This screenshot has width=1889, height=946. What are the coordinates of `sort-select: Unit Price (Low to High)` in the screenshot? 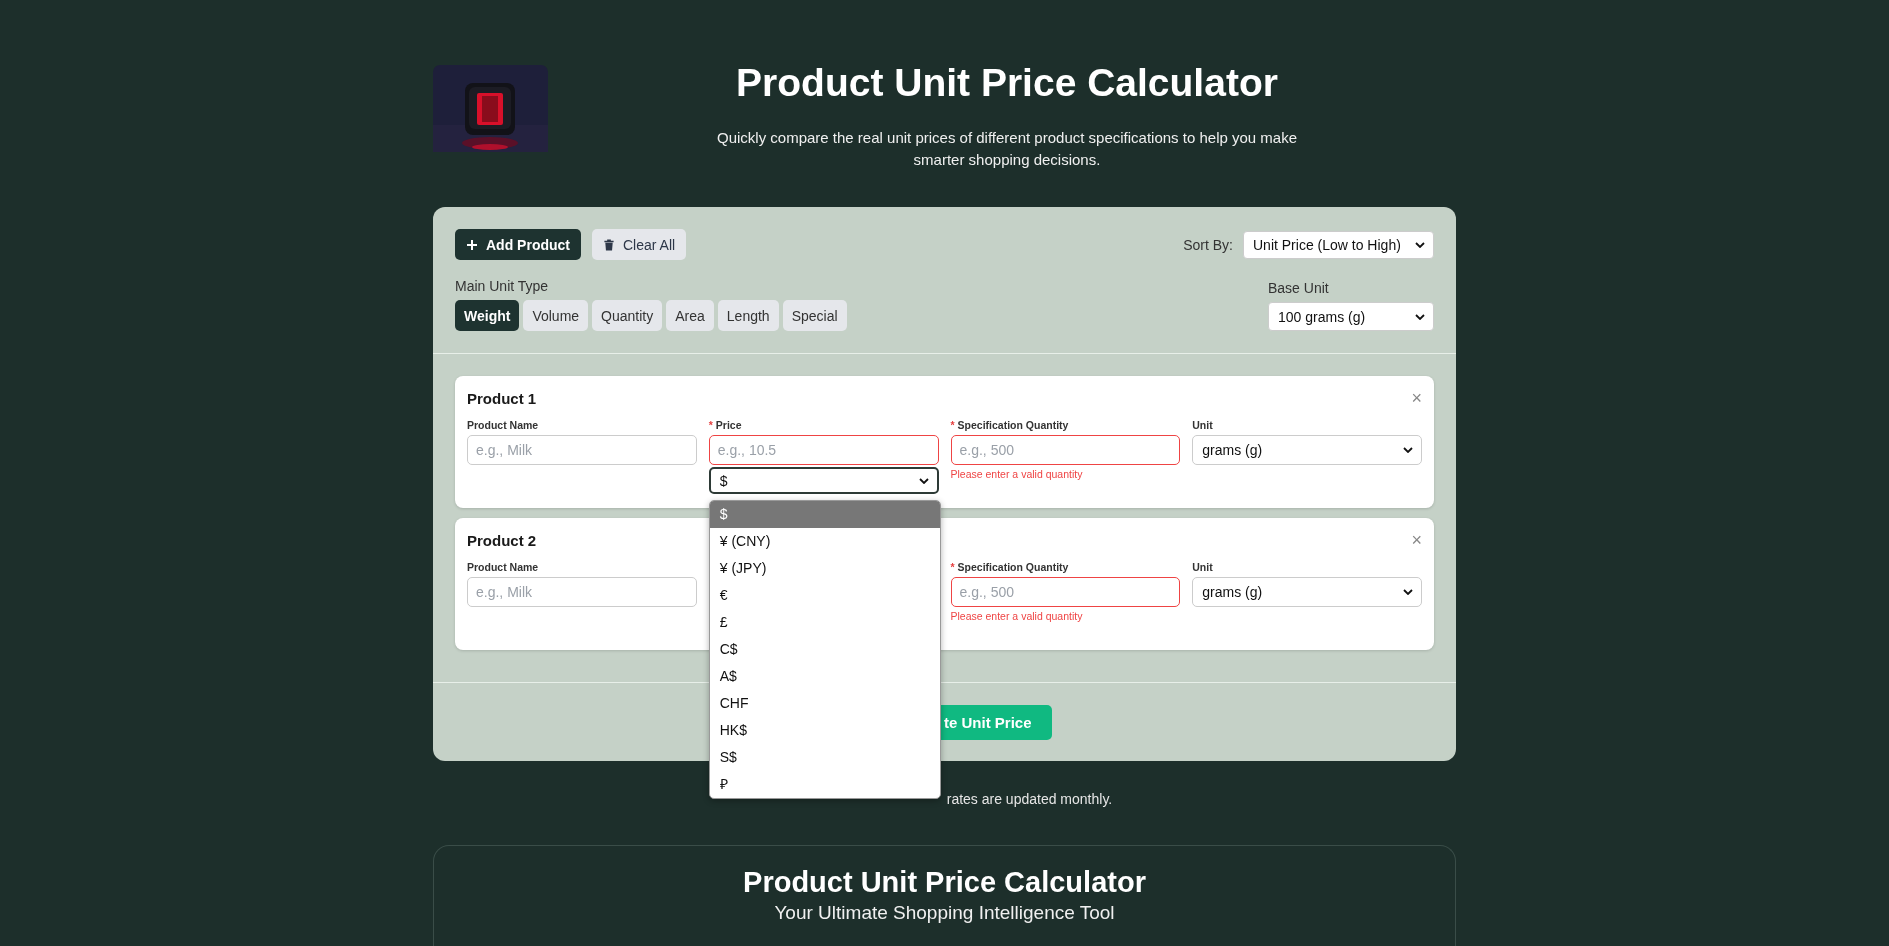 It's located at (1338, 244).